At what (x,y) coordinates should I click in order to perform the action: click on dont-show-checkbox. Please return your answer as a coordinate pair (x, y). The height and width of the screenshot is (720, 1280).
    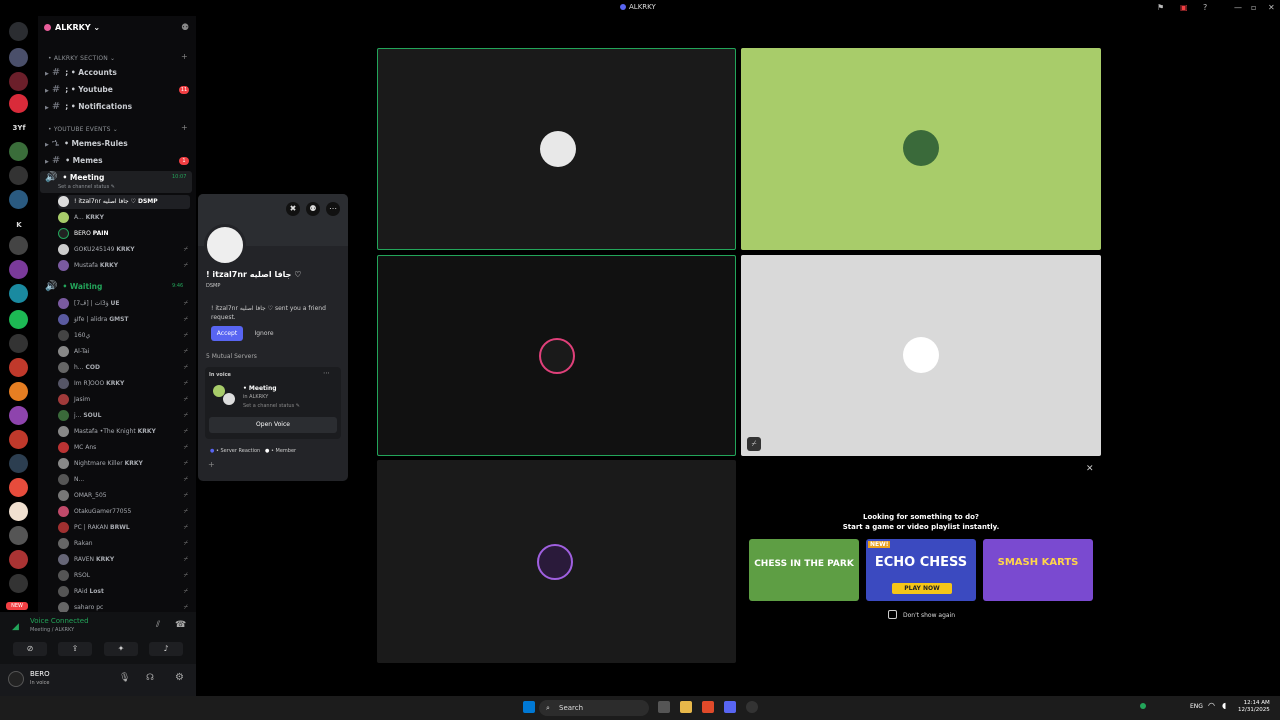
    Looking at the image, I should click on (892, 614).